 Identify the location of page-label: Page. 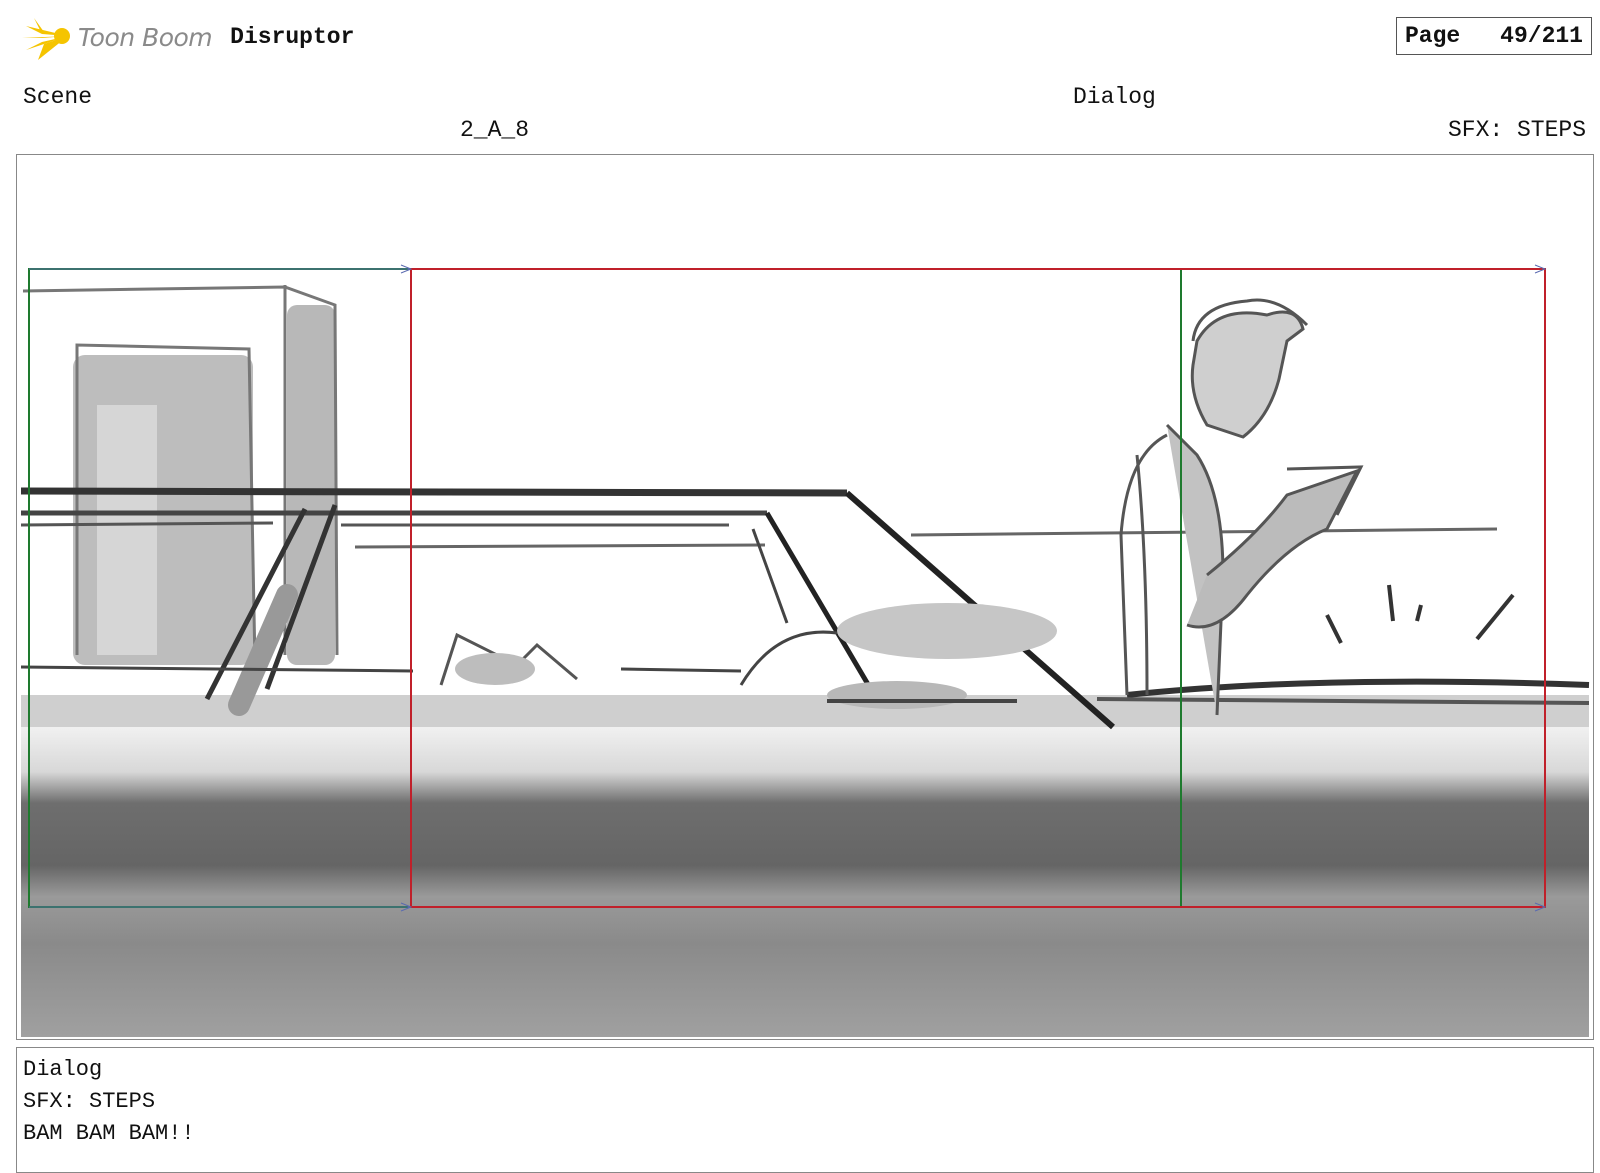
(1433, 36).